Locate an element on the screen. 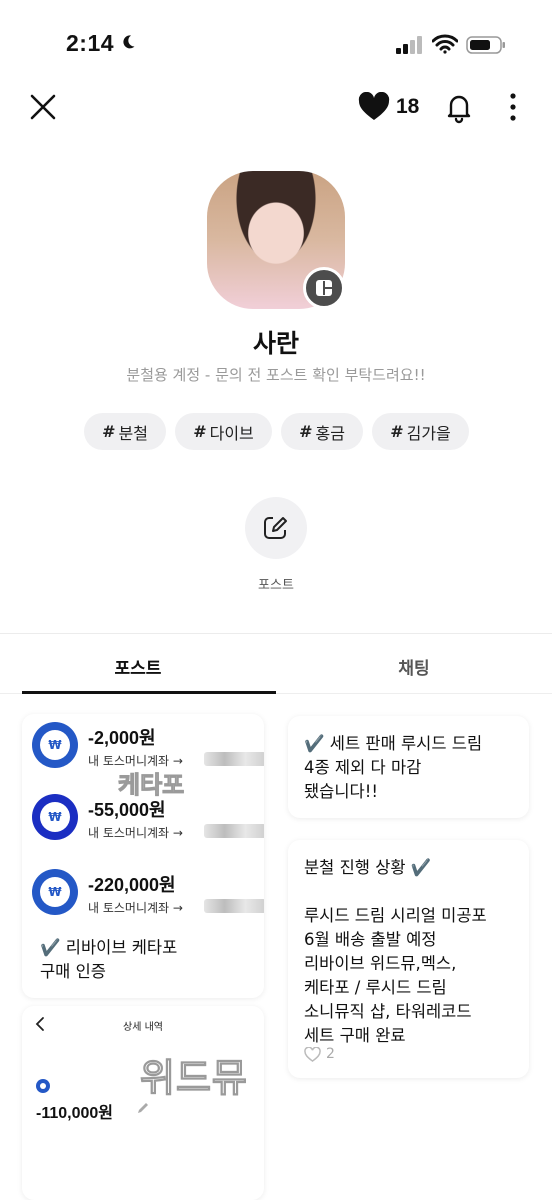 The width and height of the screenshot is (552, 1200). edit-icon is located at coordinates (275, 527).